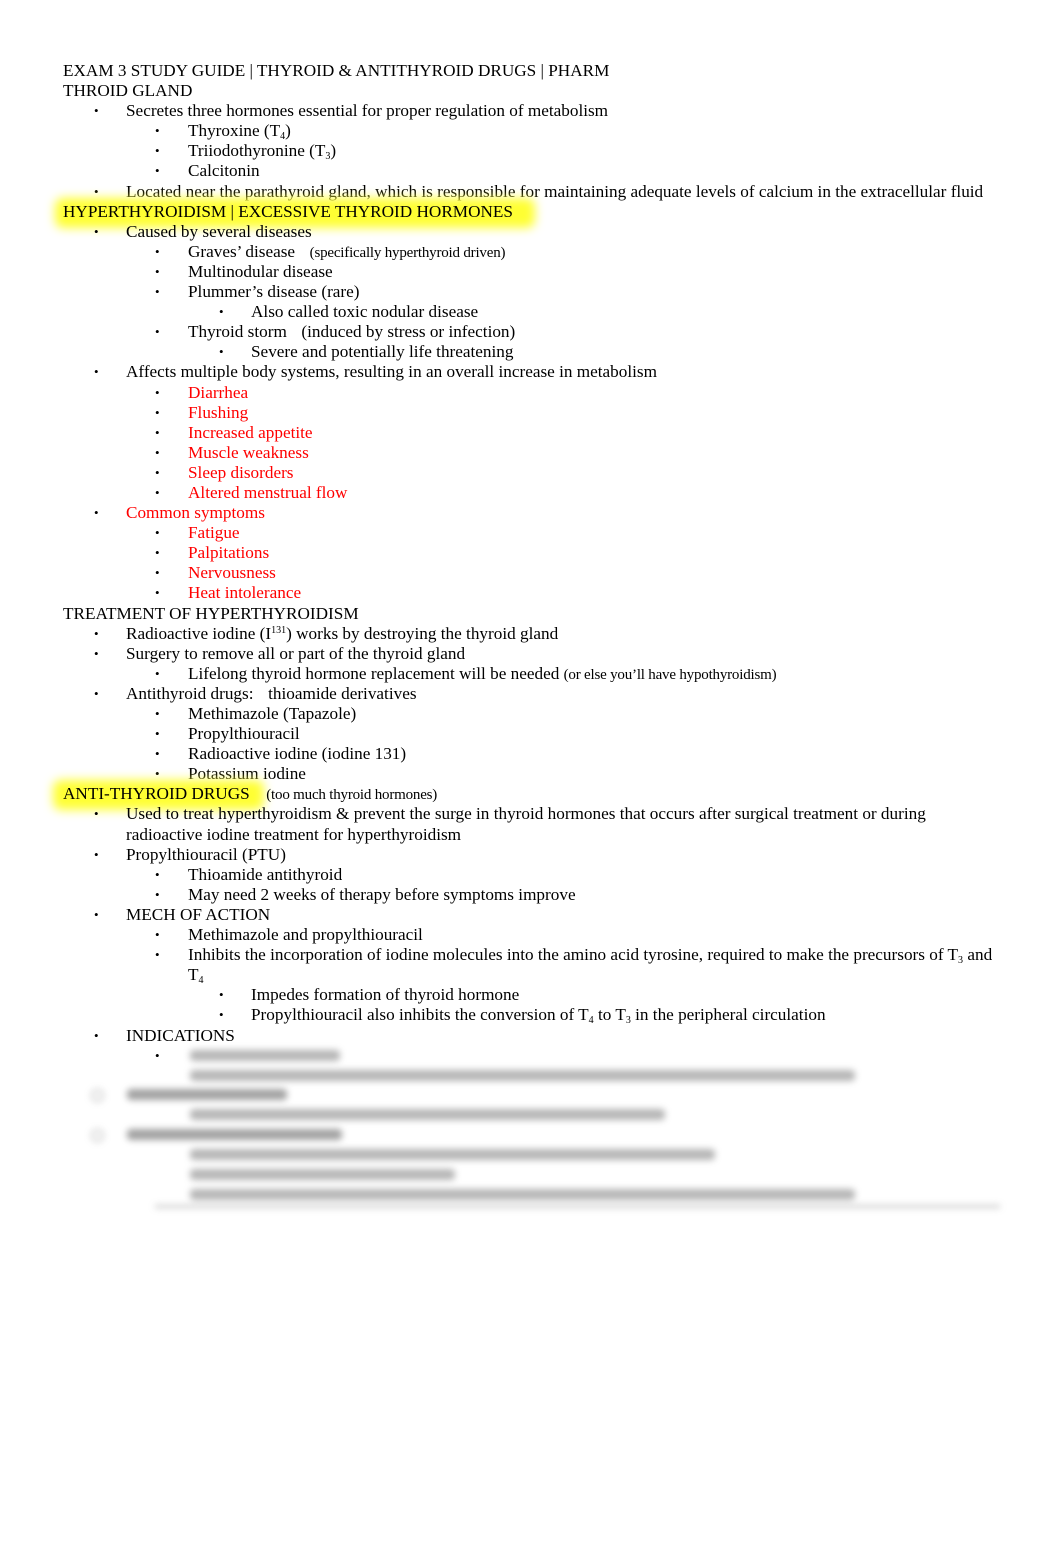 The height and width of the screenshot is (1561, 1062). I want to click on list-item: • Methimazole and propylthiouracil, so click(289, 935).